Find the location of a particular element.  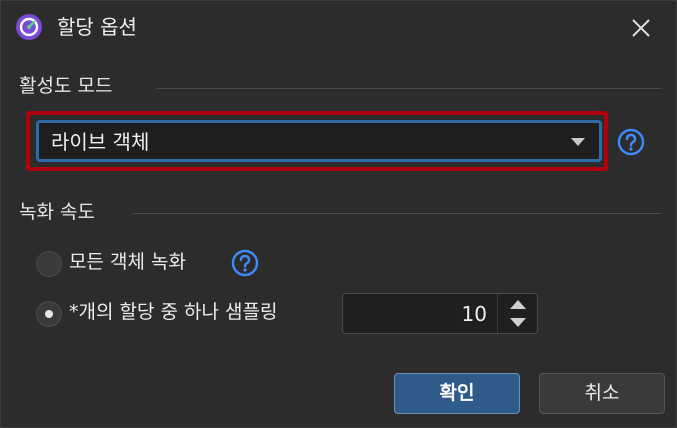

sample-count-value: 10 is located at coordinates (474, 314).